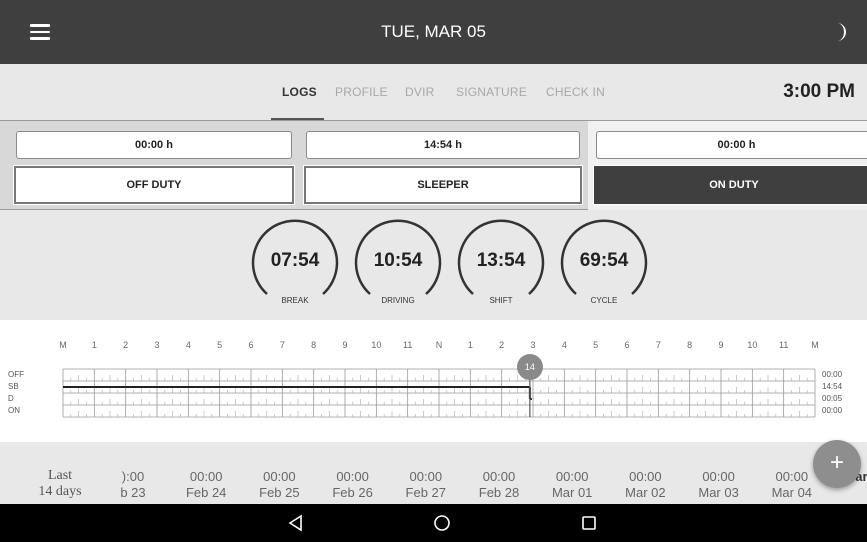 Image resolution: width=867 pixels, height=542 pixels. I want to click on last-label-line1: Last, so click(60, 475).